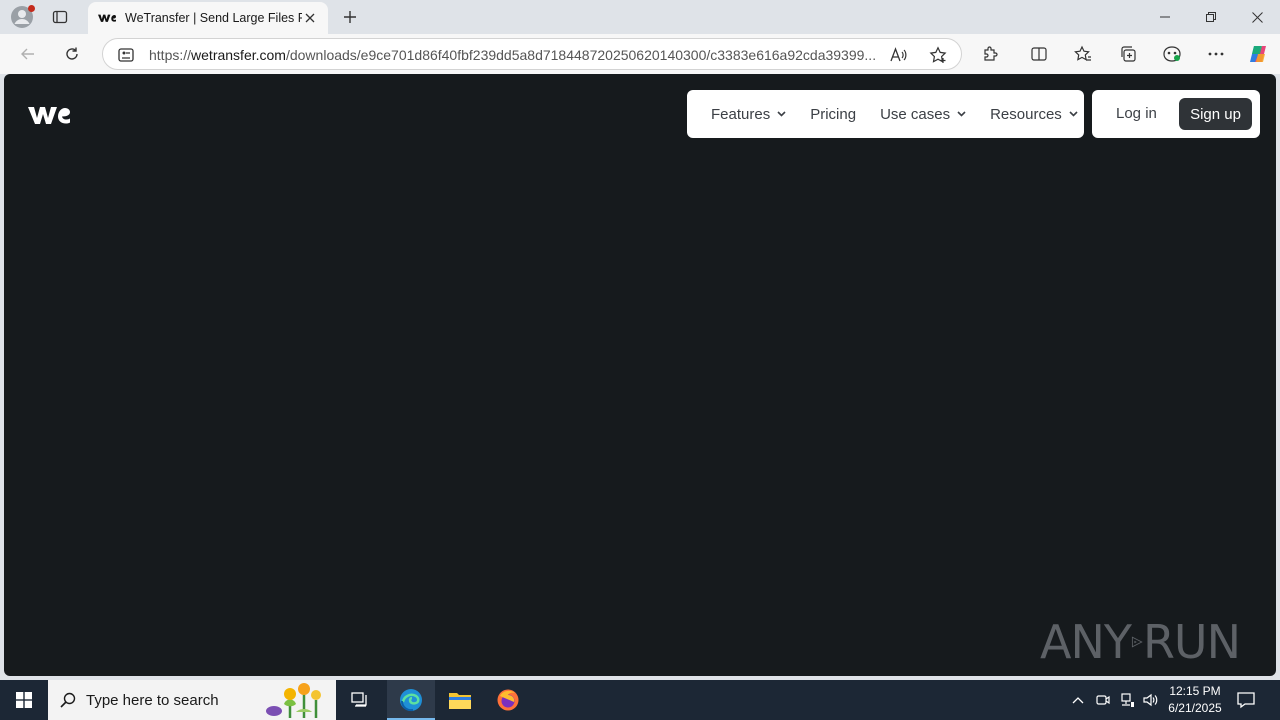  Describe the element at coordinates (1103, 700) in the screenshot. I see `meet-now-icon` at that location.